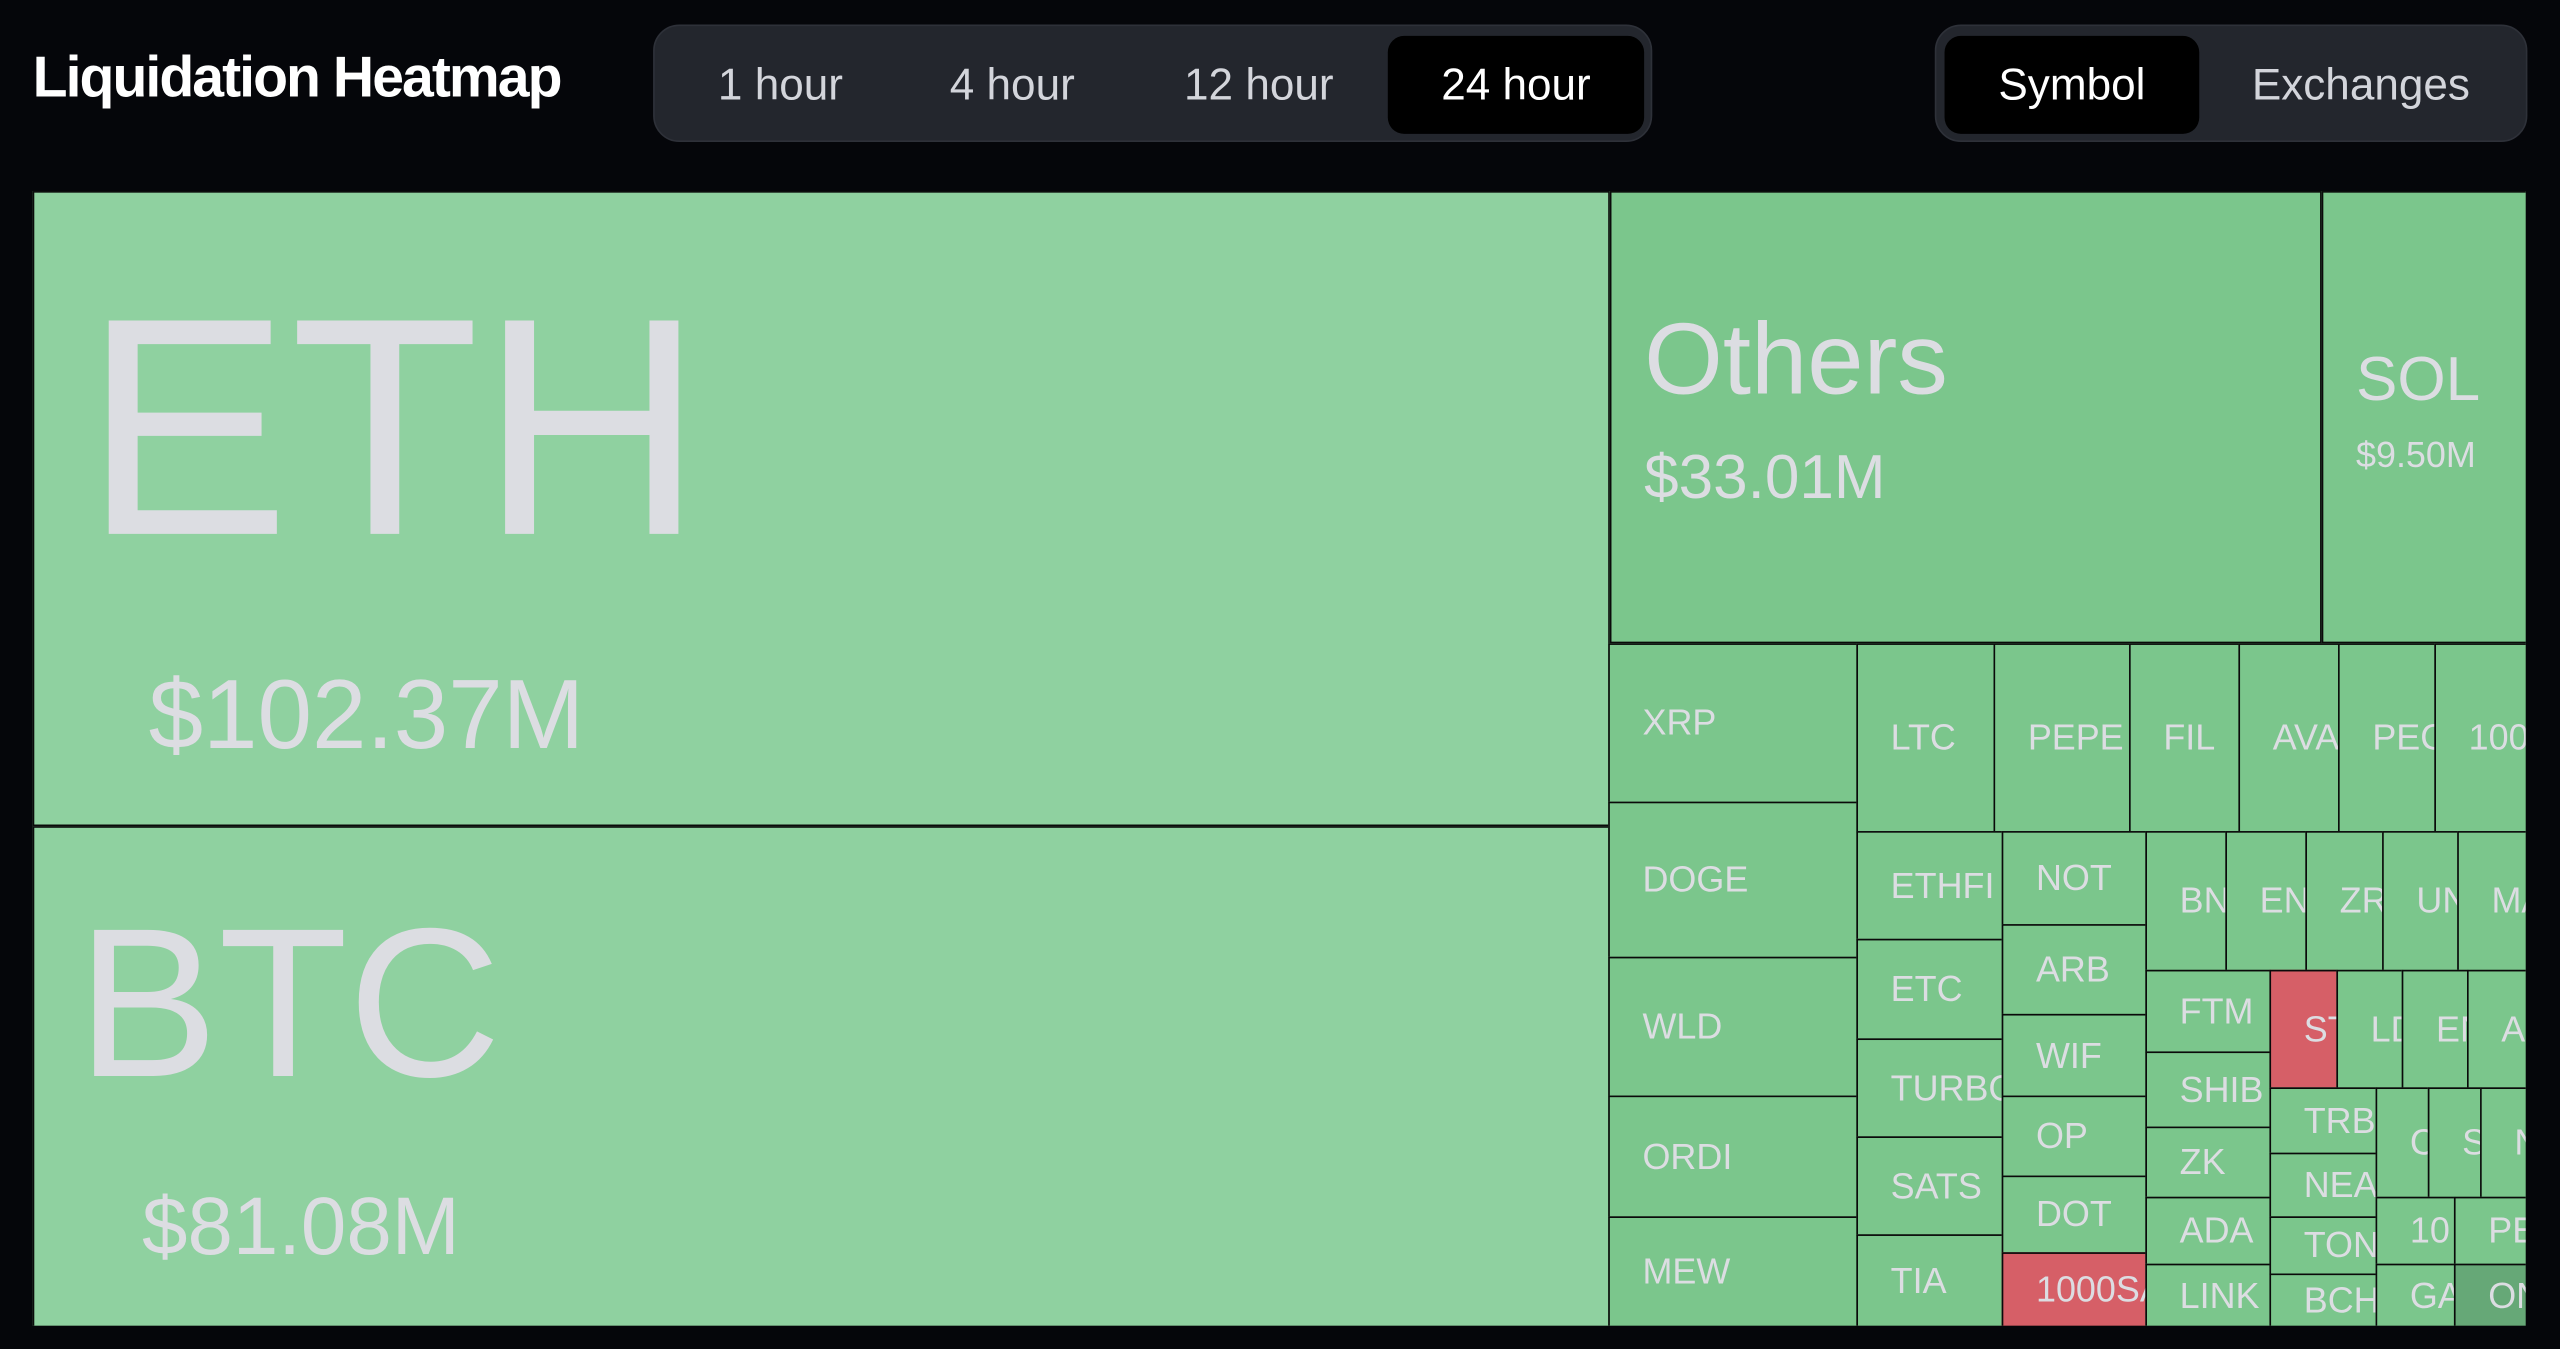 This screenshot has width=2560, height=1349. Describe the element at coordinates (2075, 737) in the screenshot. I see `cell-symbol: PEPE` at that location.